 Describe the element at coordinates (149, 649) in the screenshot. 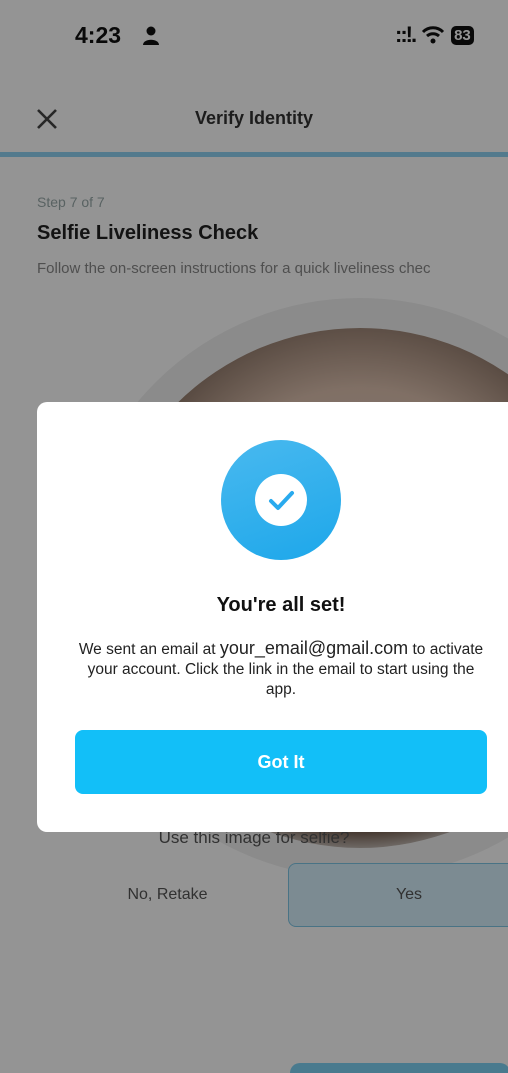

I see `message-text-before: We sent an email at` at that location.